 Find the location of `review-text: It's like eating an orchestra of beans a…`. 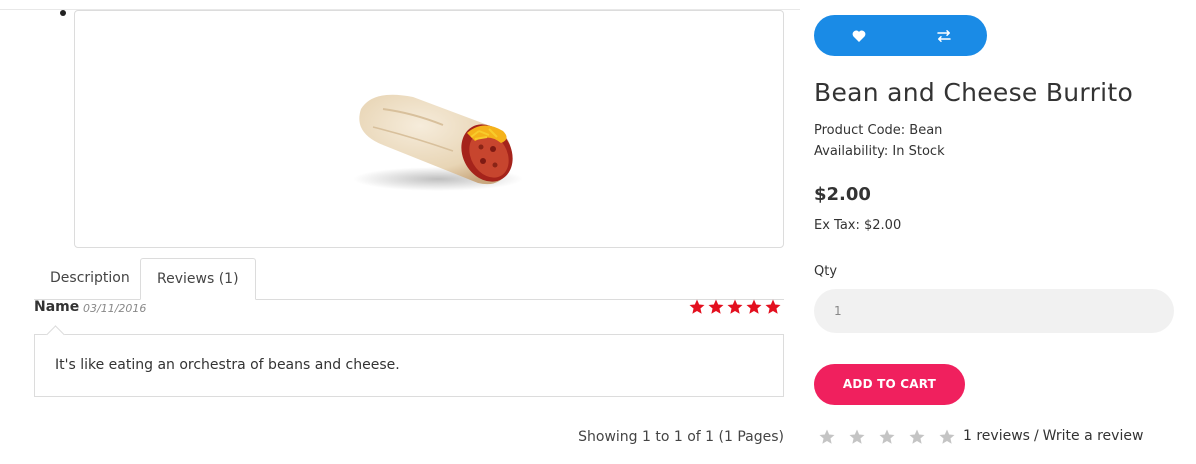

review-text: It's like eating an orchestra of beans a… is located at coordinates (227, 365).